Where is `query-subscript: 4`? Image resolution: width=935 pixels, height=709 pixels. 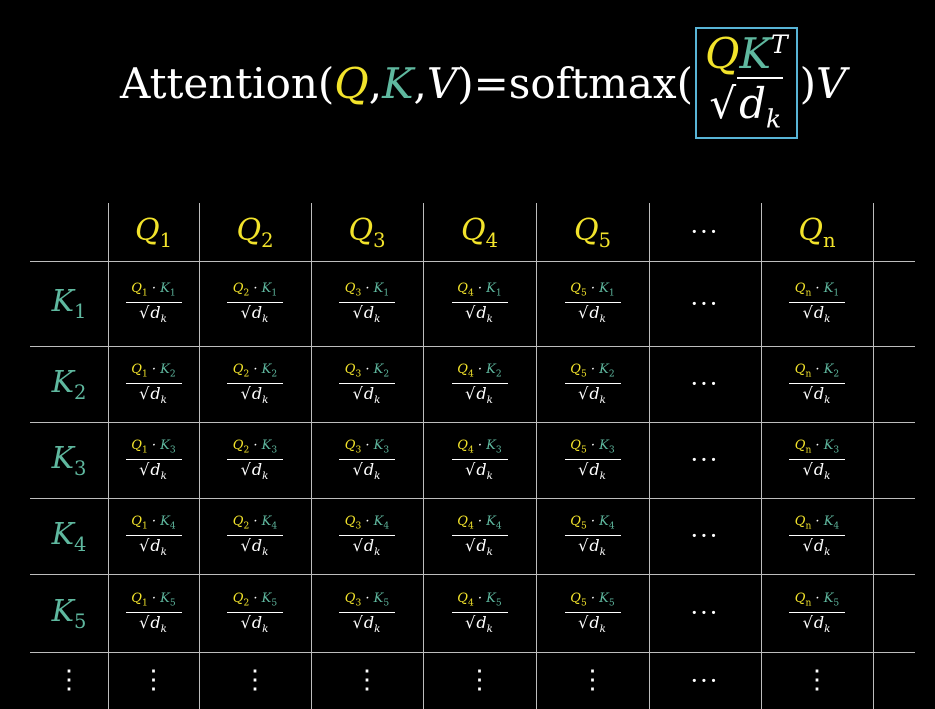 query-subscript: 4 is located at coordinates (470, 293).